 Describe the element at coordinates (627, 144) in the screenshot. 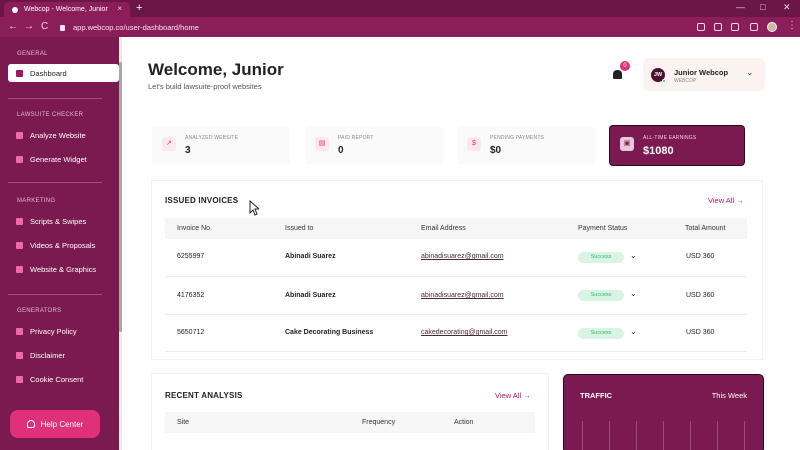

I see `wallet-icon: ▣` at that location.